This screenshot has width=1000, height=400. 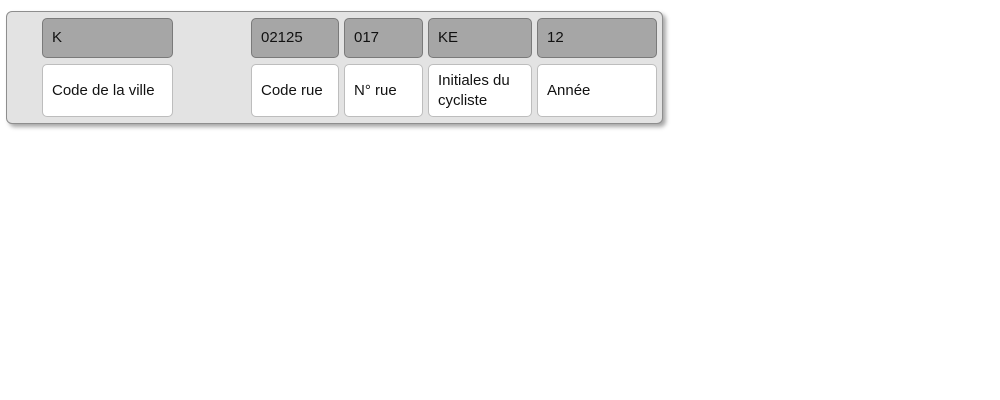 What do you see at coordinates (295, 38) in the screenshot?
I see `street-code-value: 02125` at bounding box center [295, 38].